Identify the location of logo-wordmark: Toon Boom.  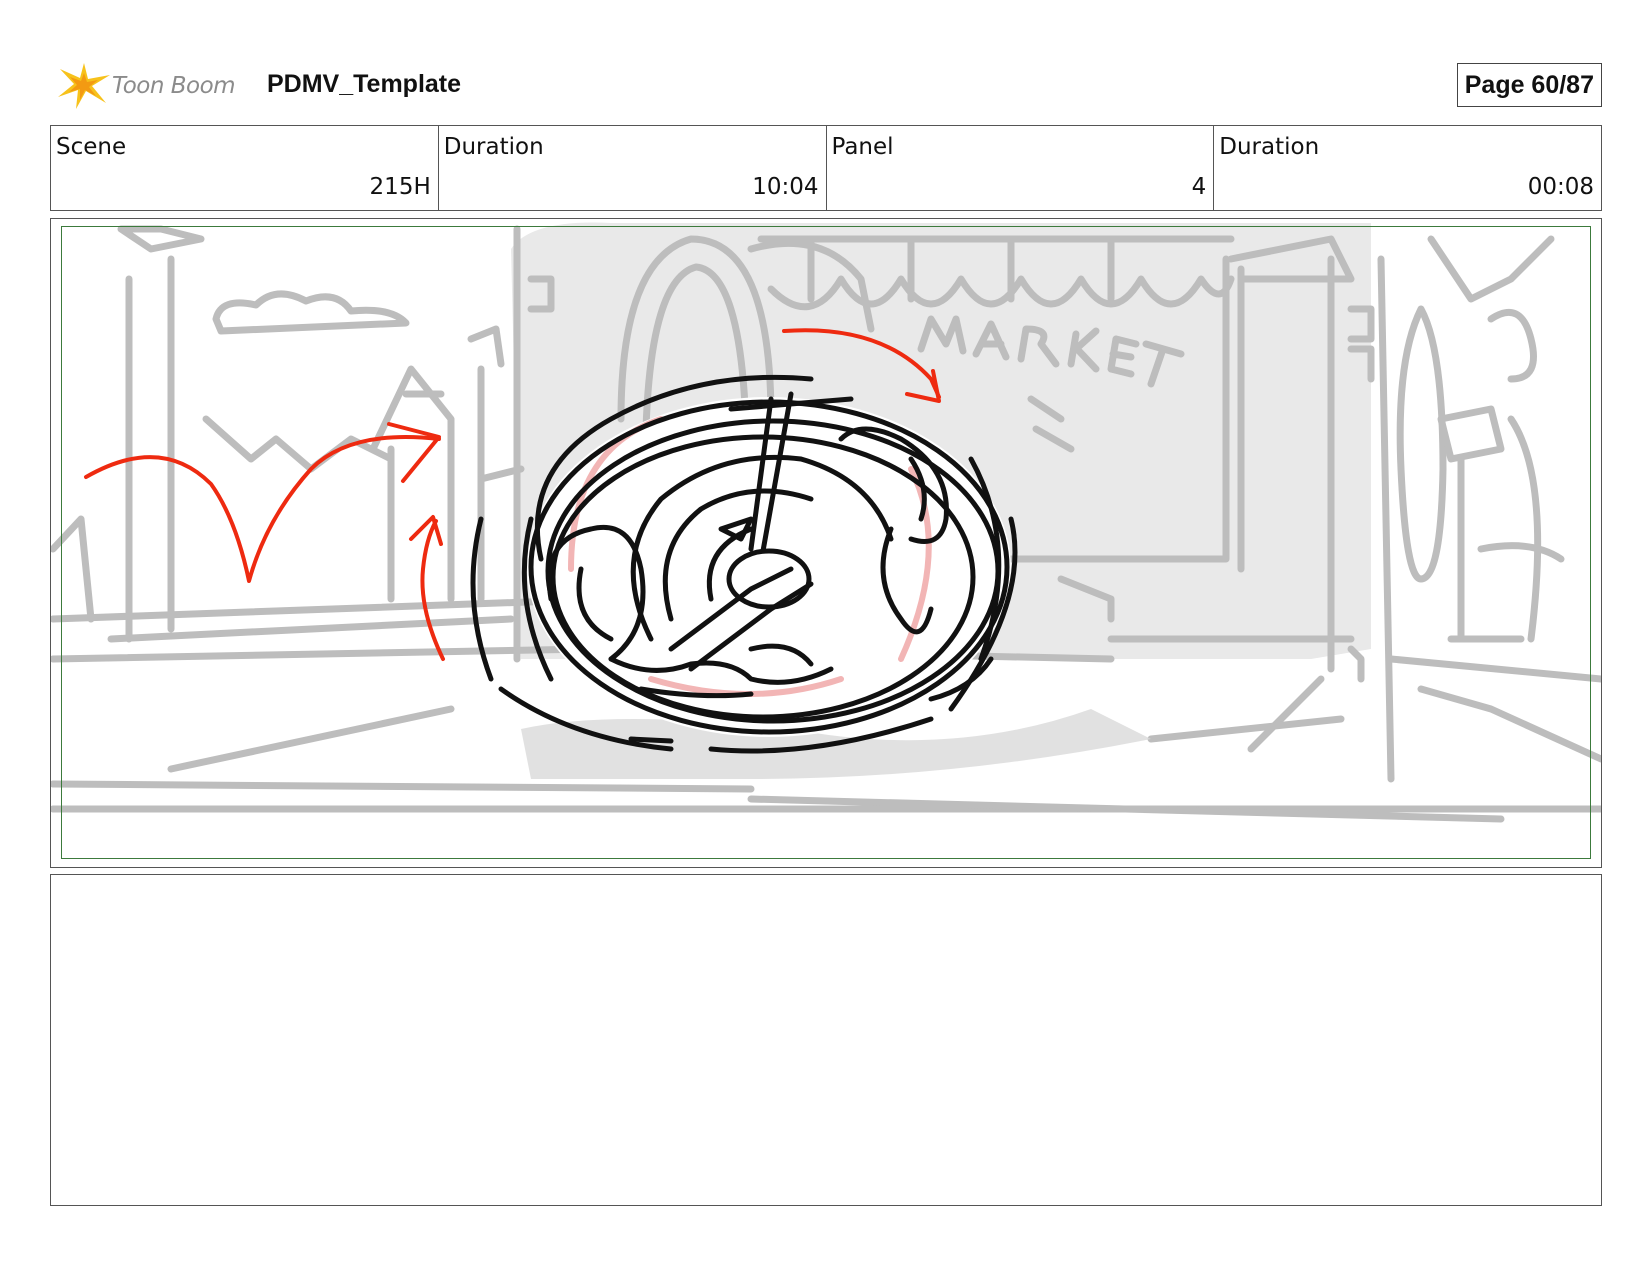
(174, 86).